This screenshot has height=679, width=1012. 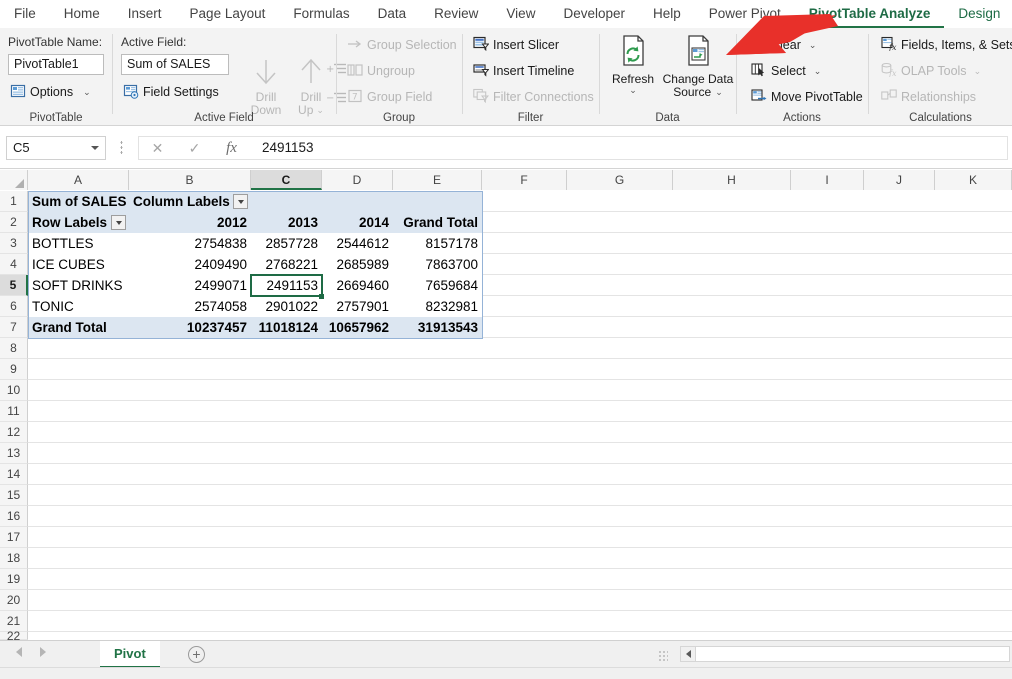 What do you see at coordinates (240, 201) in the screenshot?
I see `column-labels-filter-button` at bounding box center [240, 201].